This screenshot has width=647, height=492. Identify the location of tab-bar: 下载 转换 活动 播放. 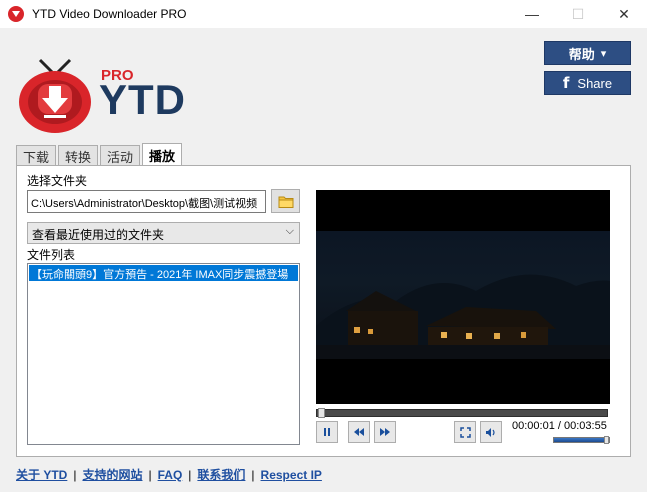
(100, 154).